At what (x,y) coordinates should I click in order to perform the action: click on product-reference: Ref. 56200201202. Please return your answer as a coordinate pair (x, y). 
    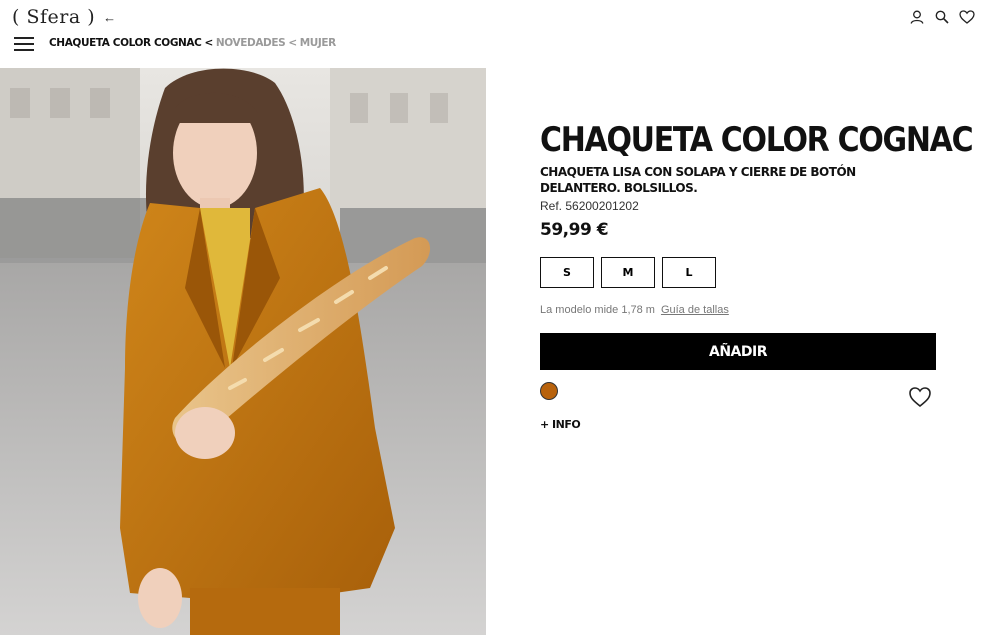
    Looking at the image, I should click on (589, 206).